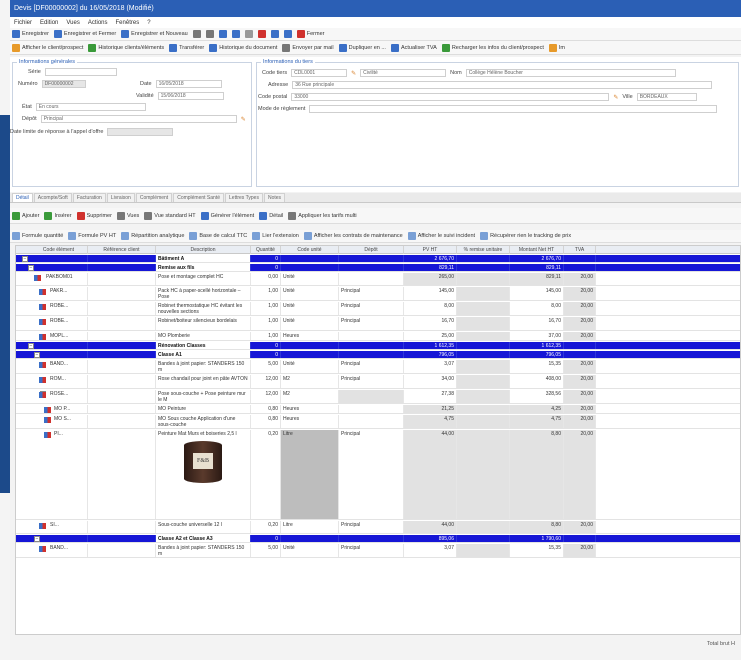 This screenshot has height=660, width=741. What do you see at coordinates (666, 97) in the screenshot?
I see `ville-field: BORDEAUX` at bounding box center [666, 97].